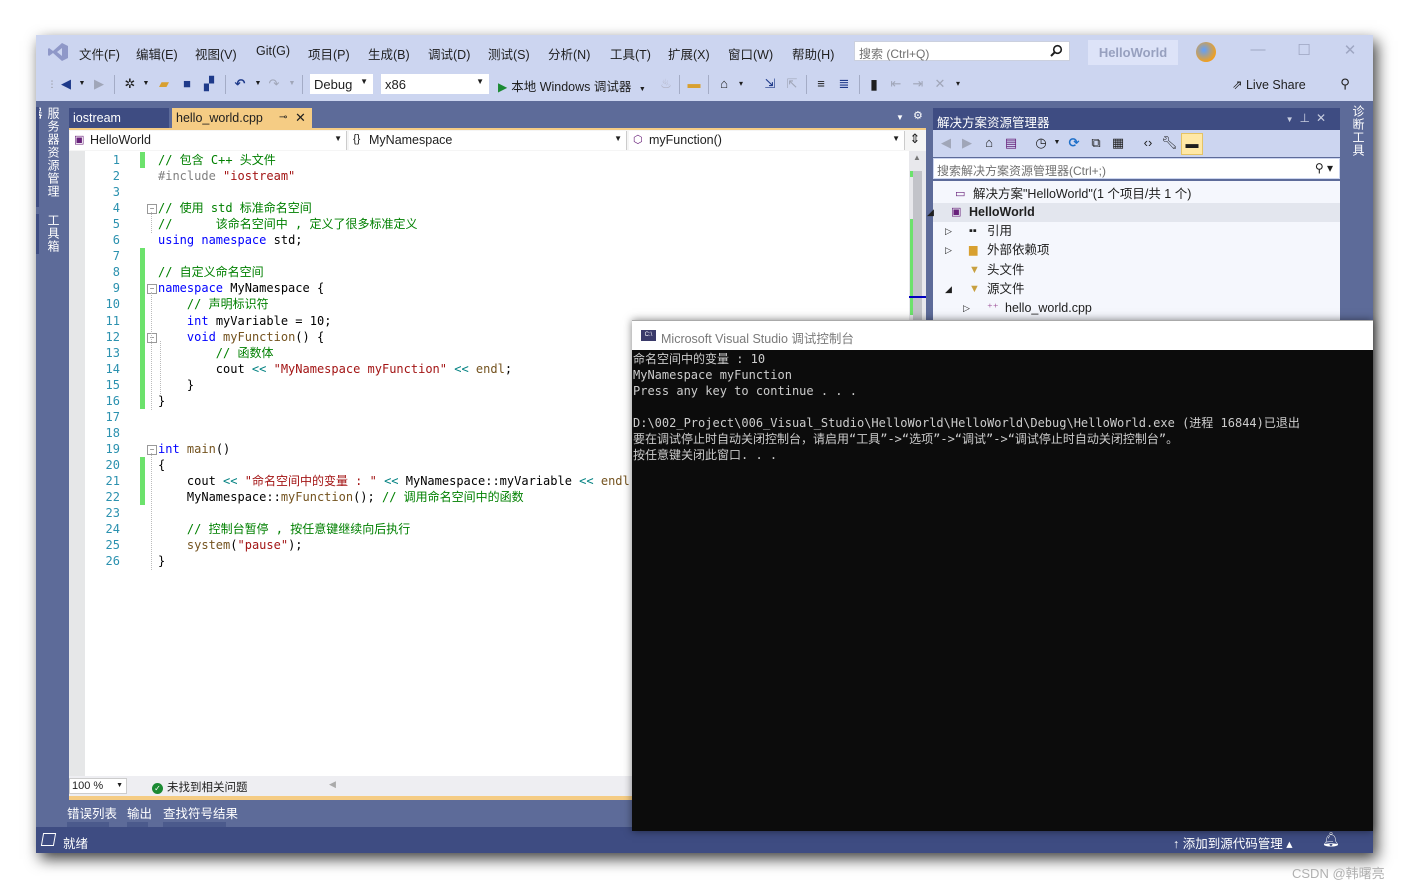  Describe the element at coordinates (300, 118) in the screenshot. I see `close-tab-icon: ✕` at that location.